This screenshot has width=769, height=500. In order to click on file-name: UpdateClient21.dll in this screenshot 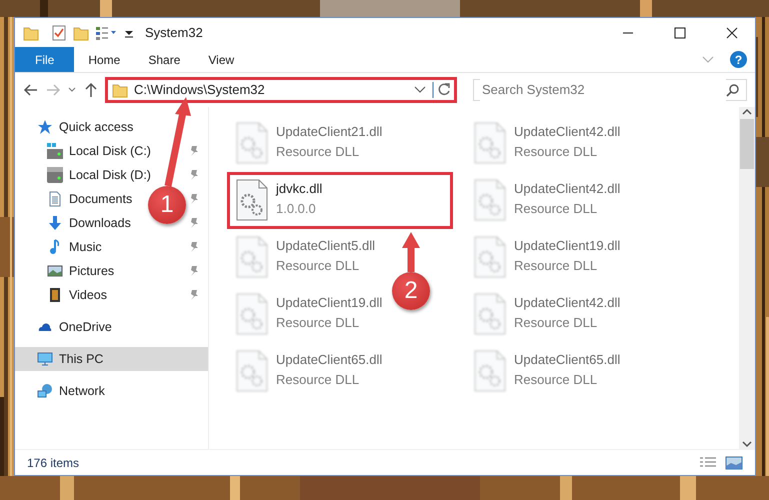, I will do `click(329, 132)`.